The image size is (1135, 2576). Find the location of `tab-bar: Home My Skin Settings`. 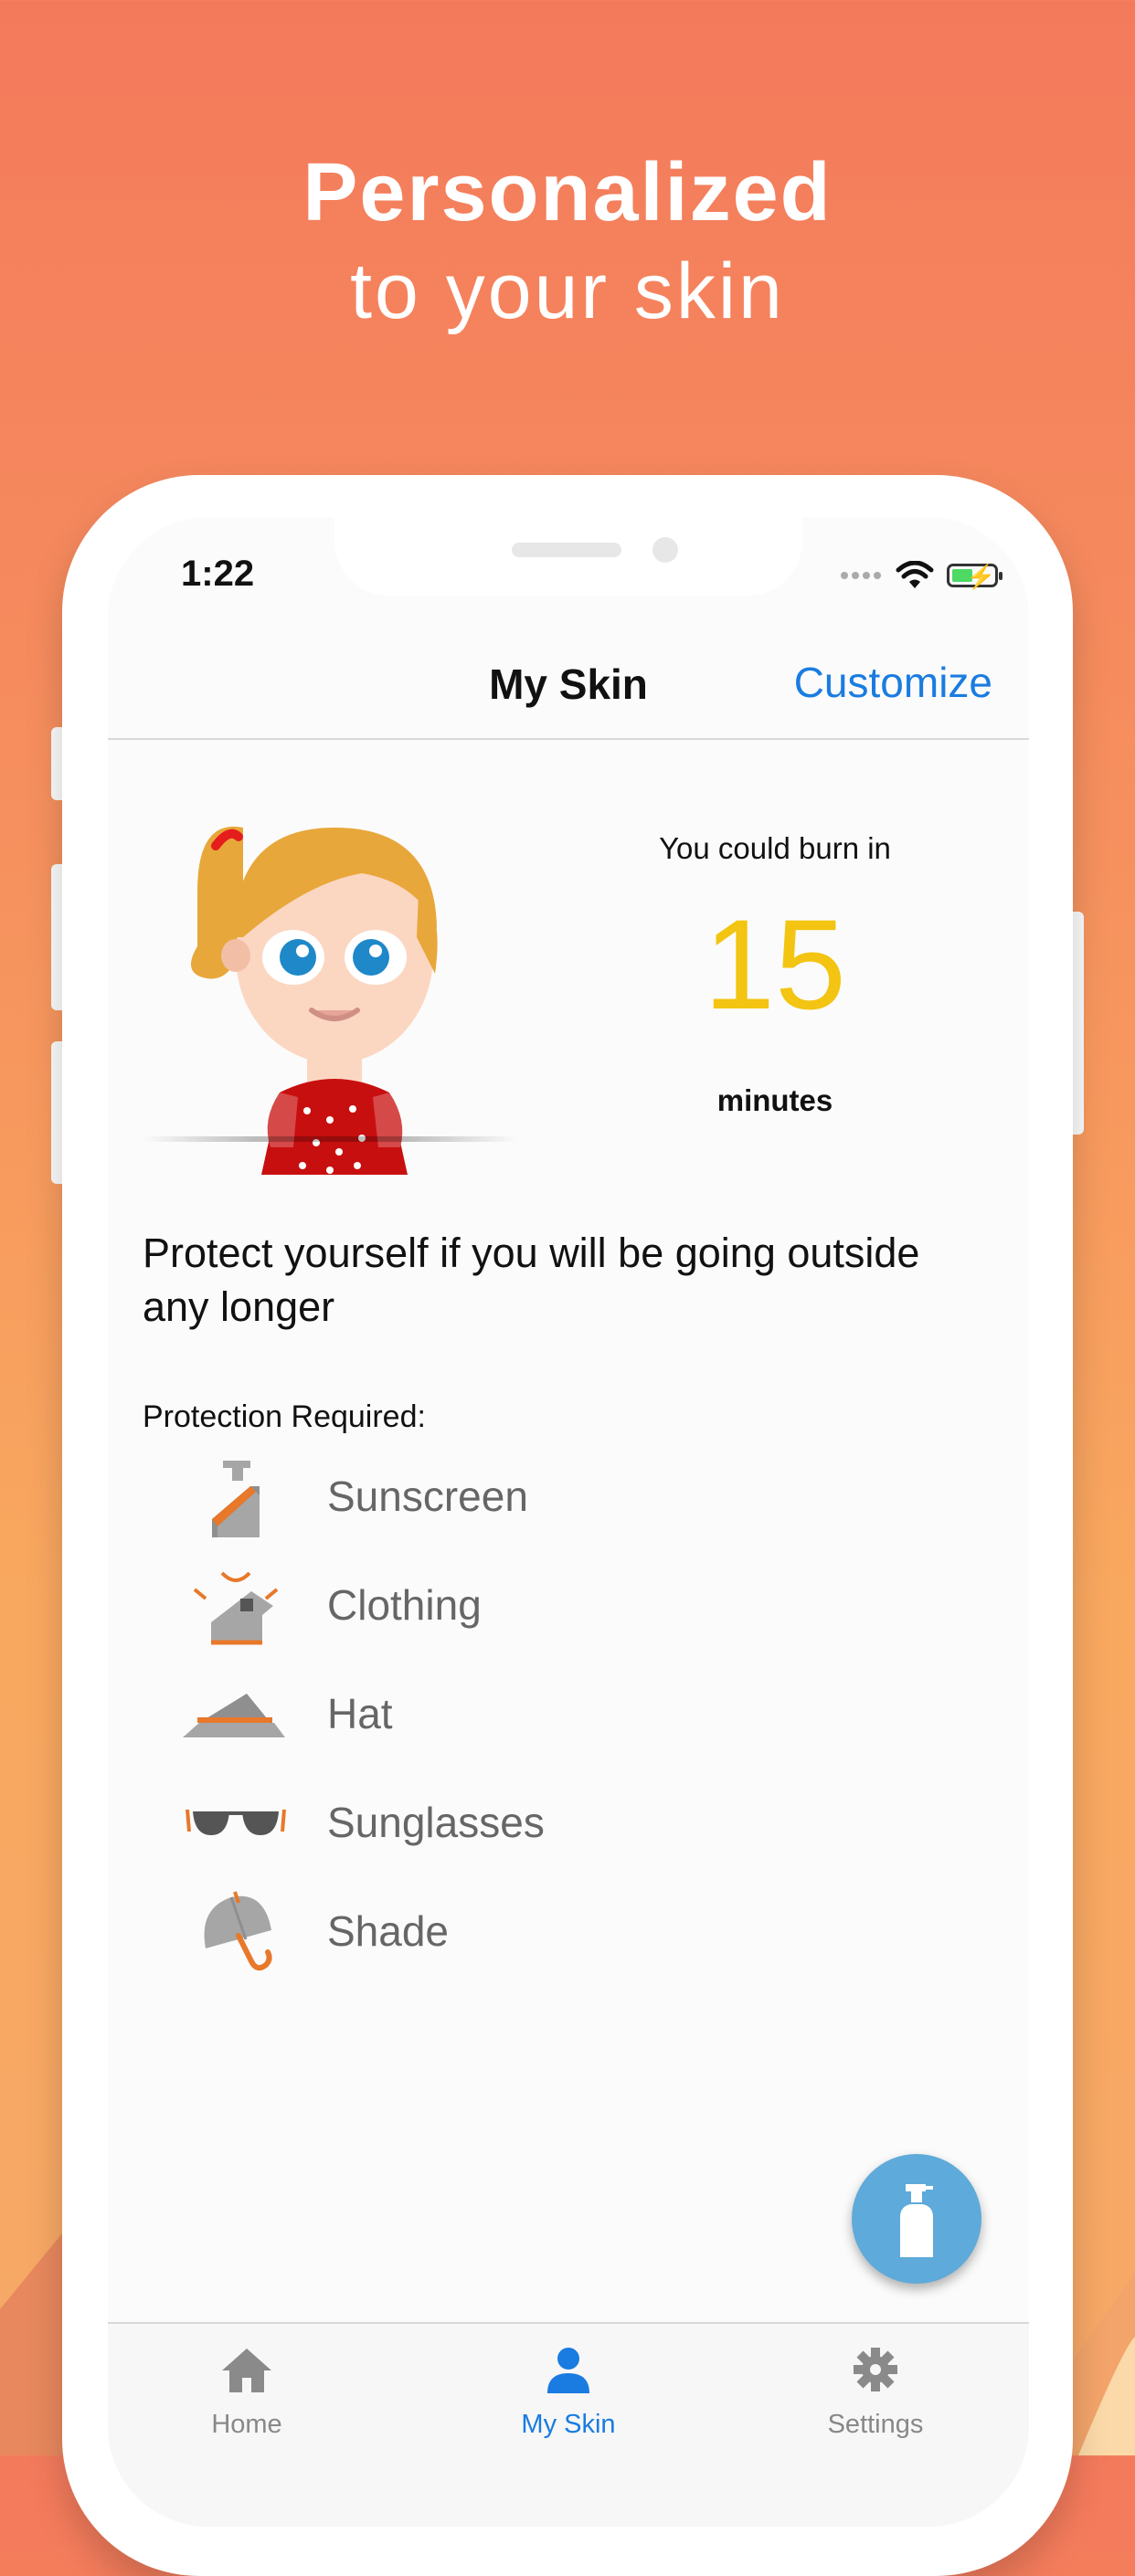

tab-bar: Home My Skin Settings is located at coordinates (568, 2425).